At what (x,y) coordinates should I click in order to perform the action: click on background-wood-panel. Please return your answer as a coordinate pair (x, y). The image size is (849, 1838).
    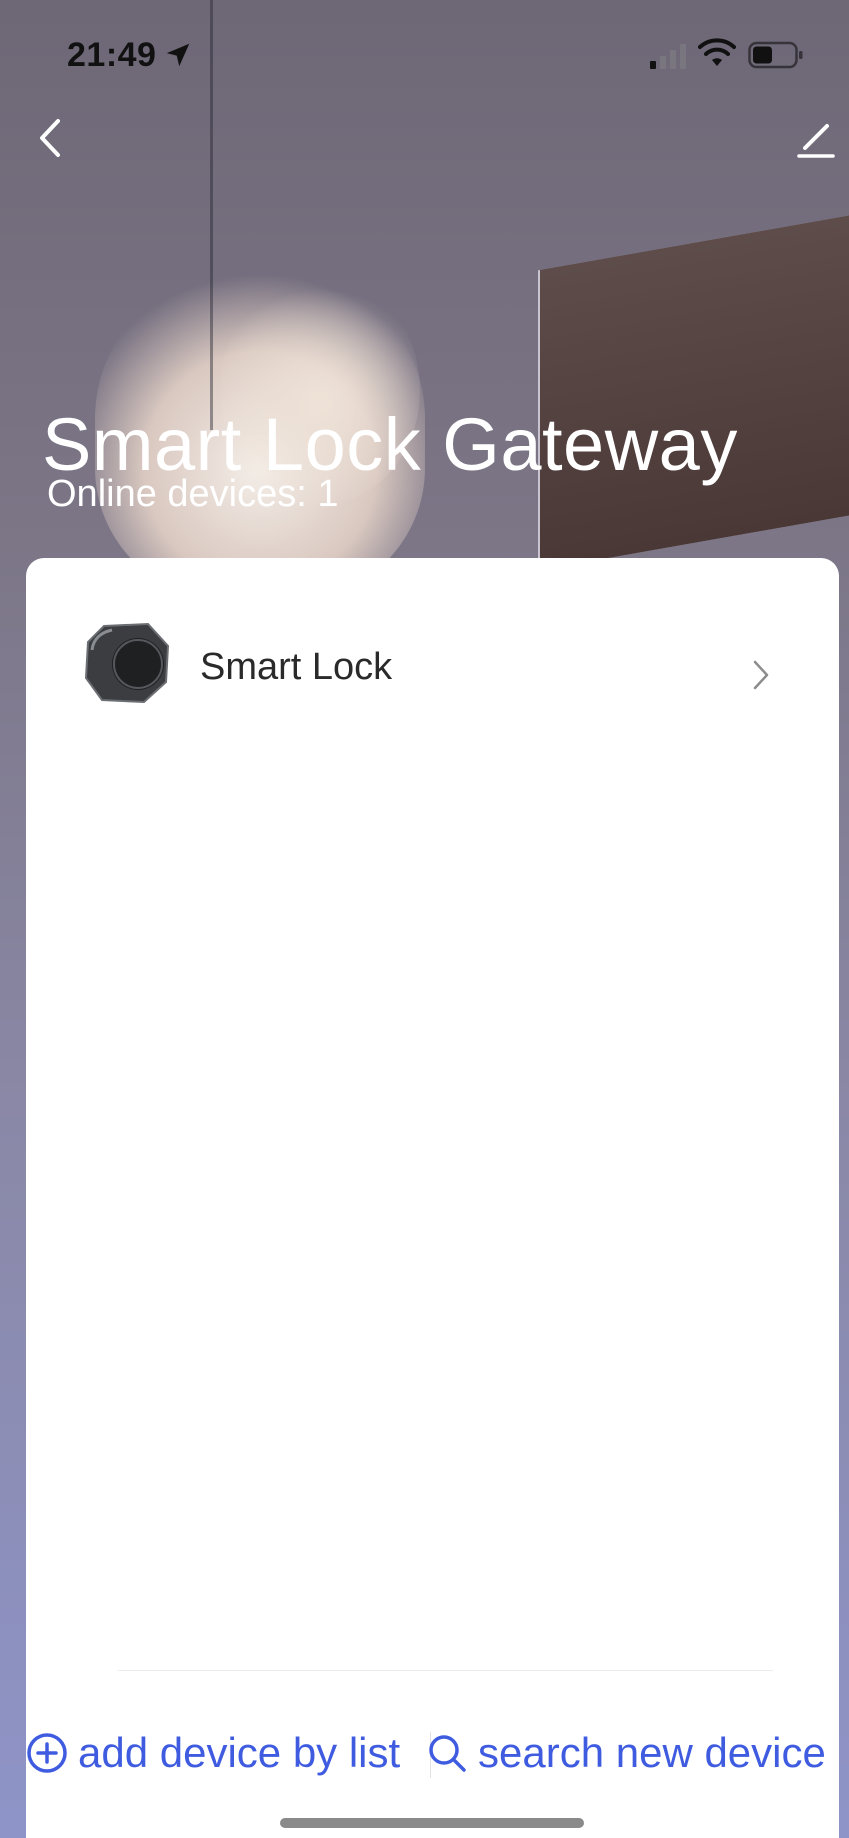
    Looking at the image, I should click on (694, 393).